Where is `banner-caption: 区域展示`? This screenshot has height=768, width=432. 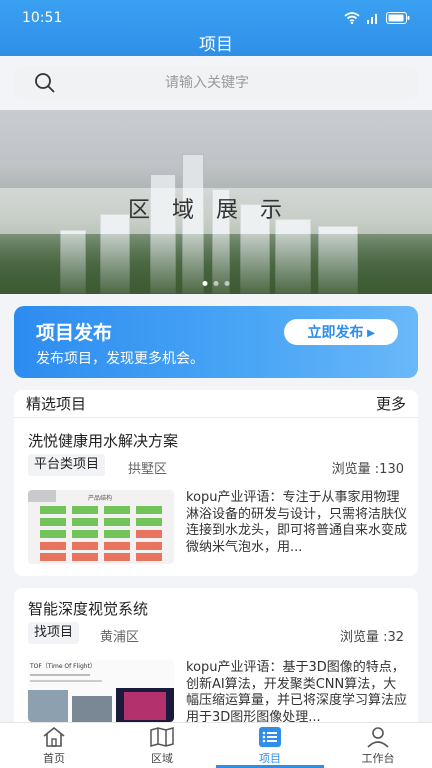
banner-caption: 区域展示 is located at coordinates (216, 211).